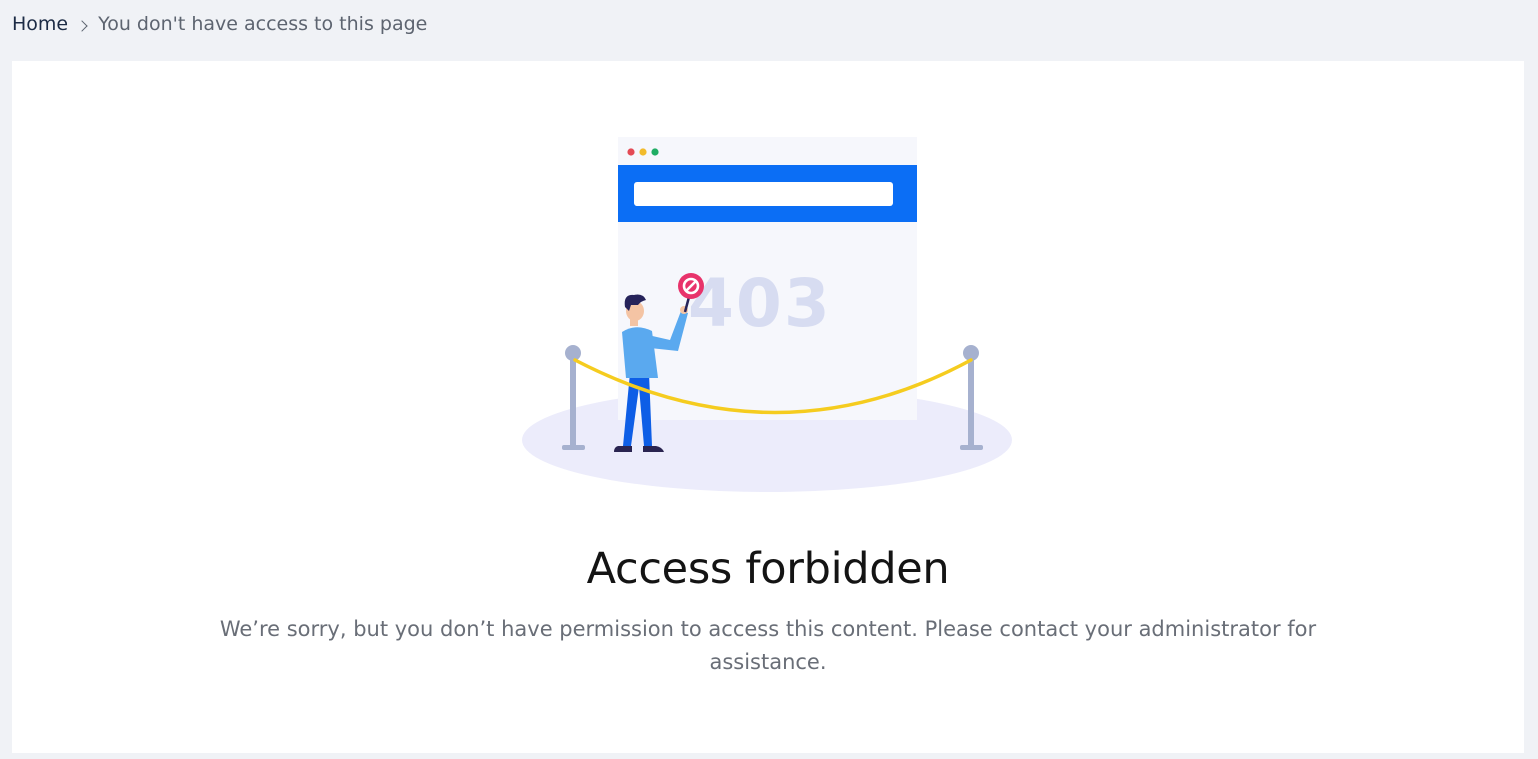  What do you see at coordinates (691, 286) in the screenshot?
I see `no-entry-sign-icon` at bounding box center [691, 286].